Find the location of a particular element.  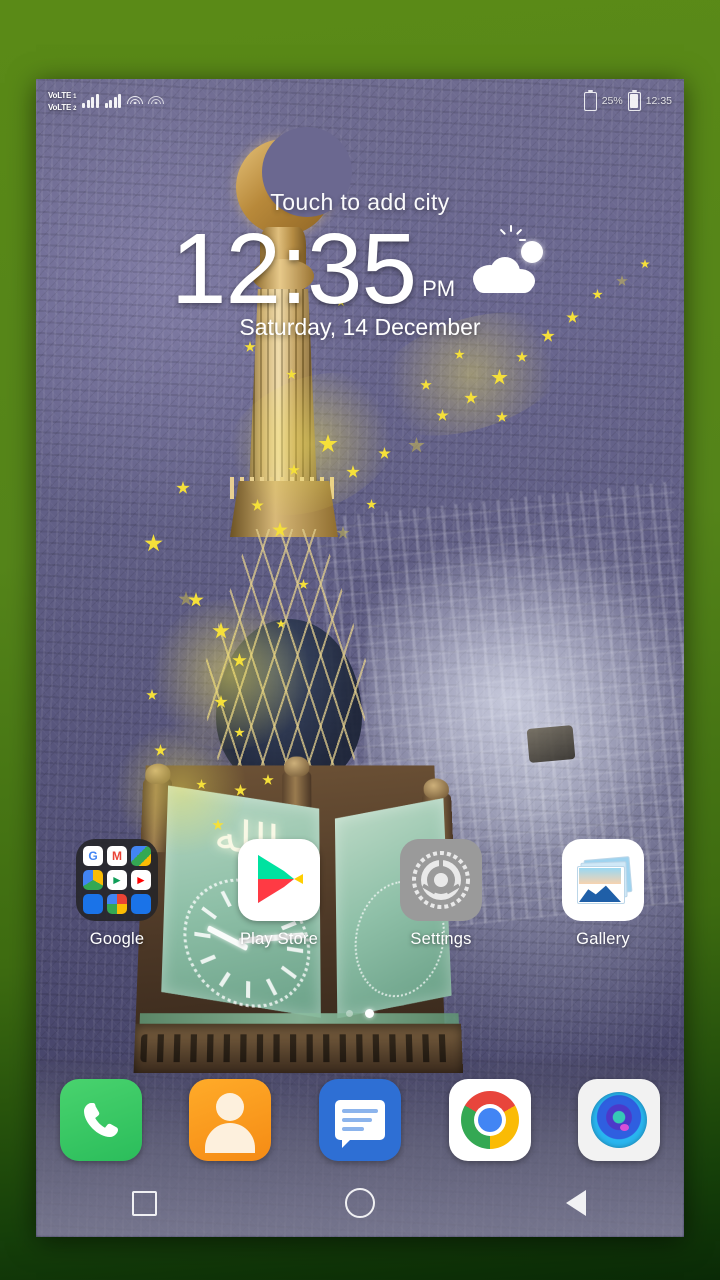

volte-sim2-icon: VoLTE 2 is located at coordinates (62, 107).